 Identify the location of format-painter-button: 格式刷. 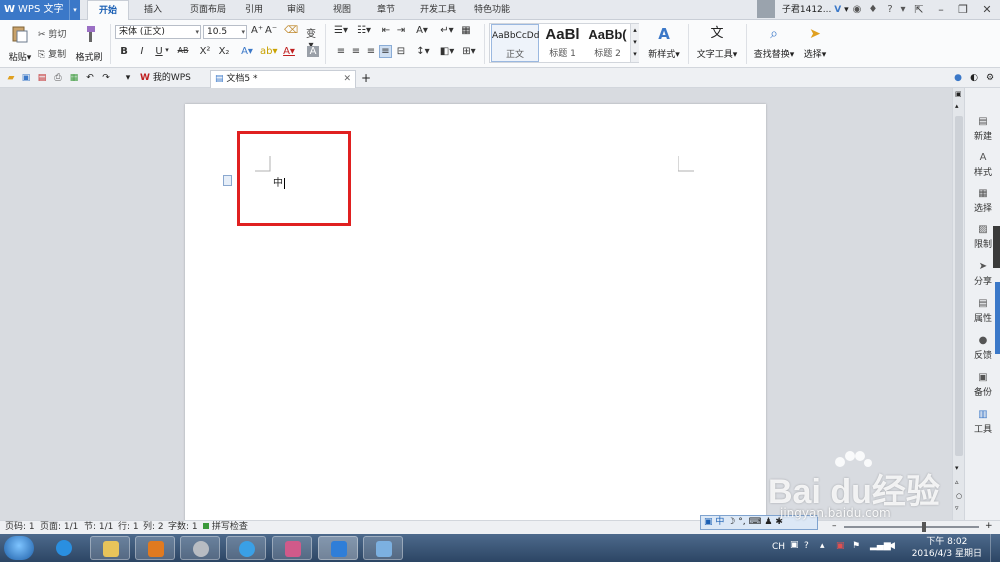
(89, 43).